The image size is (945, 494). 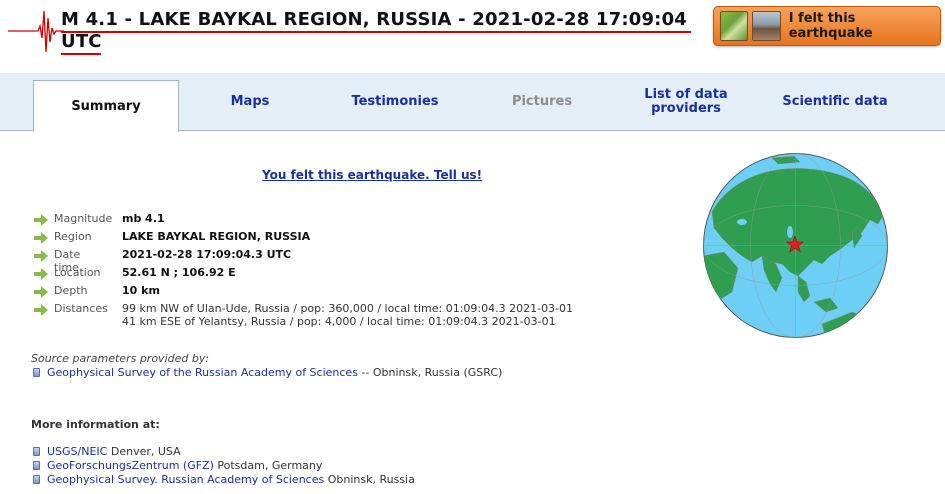 What do you see at coordinates (542, 101) in the screenshot?
I see `tab-pictures: Pictures` at bounding box center [542, 101].